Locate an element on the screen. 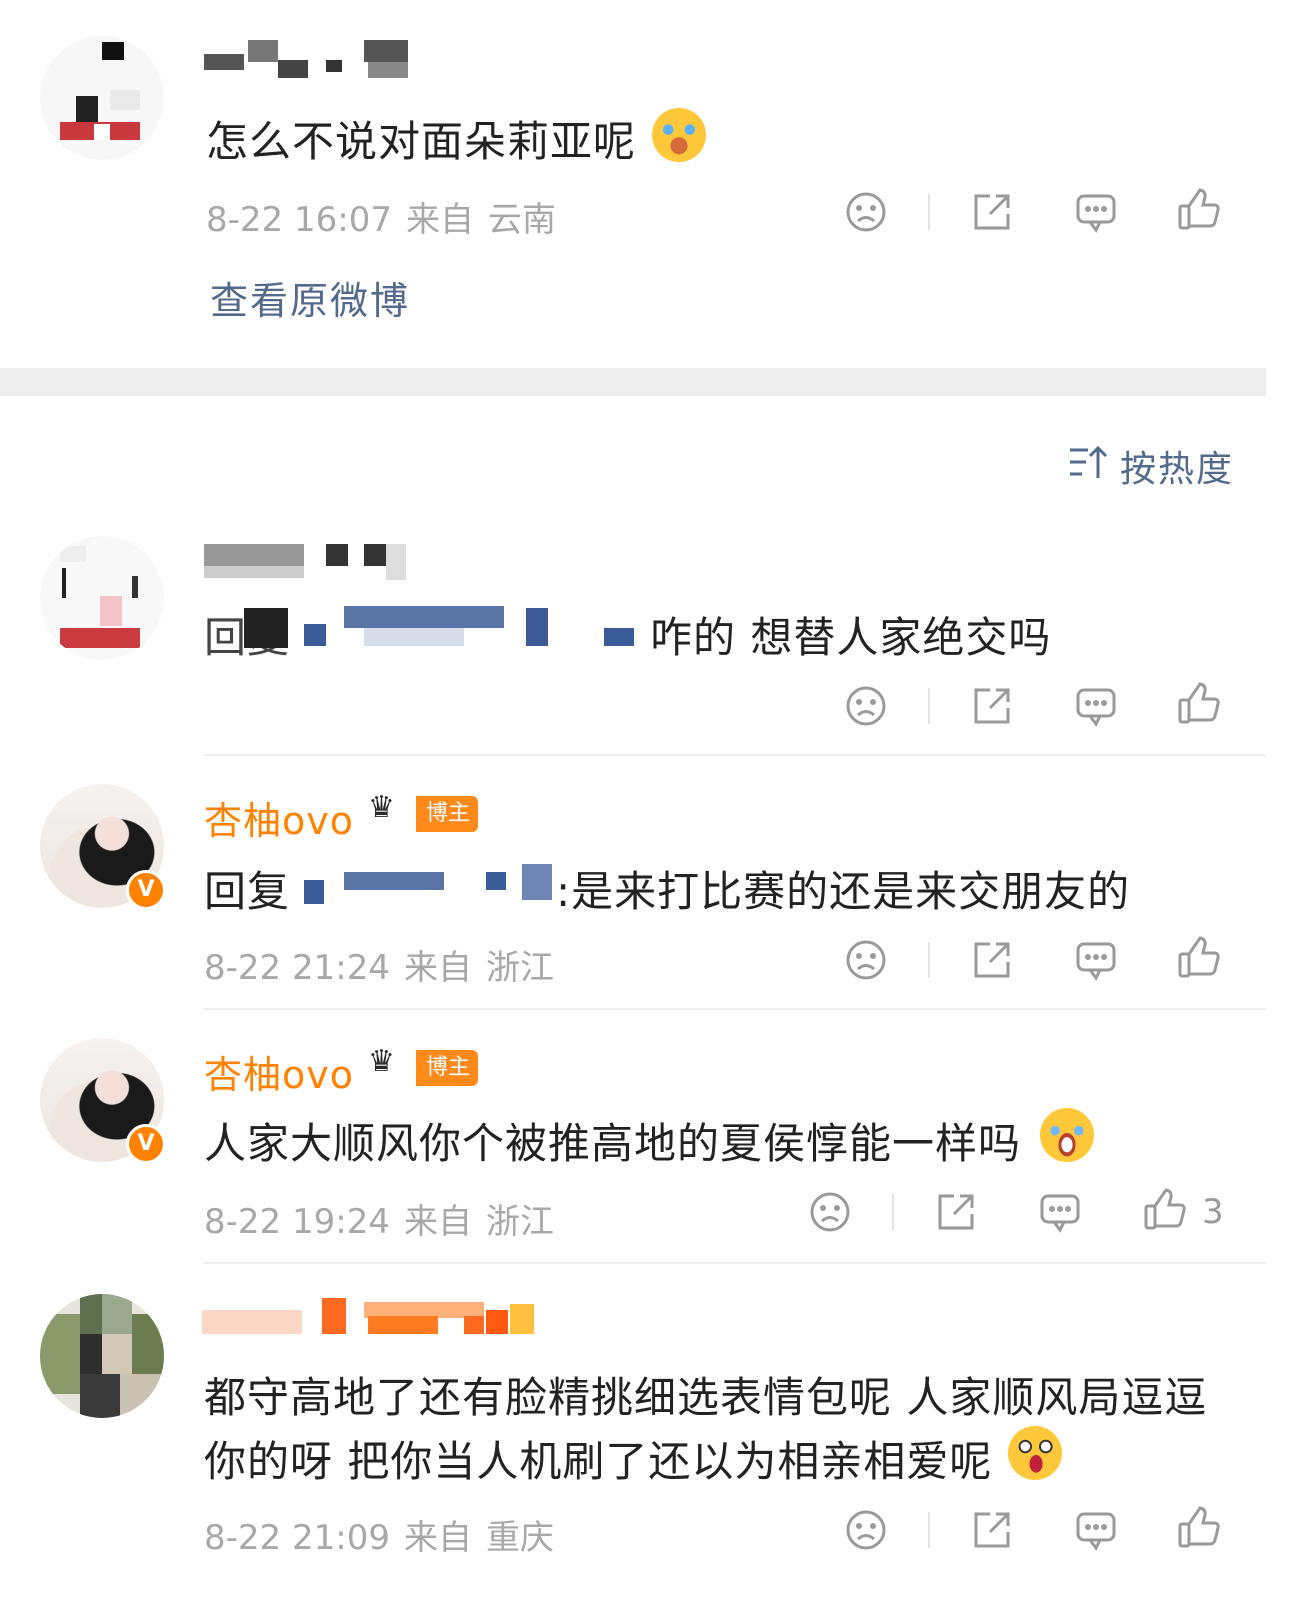  drooling-emoji is located at coordinates (1035, 1453).